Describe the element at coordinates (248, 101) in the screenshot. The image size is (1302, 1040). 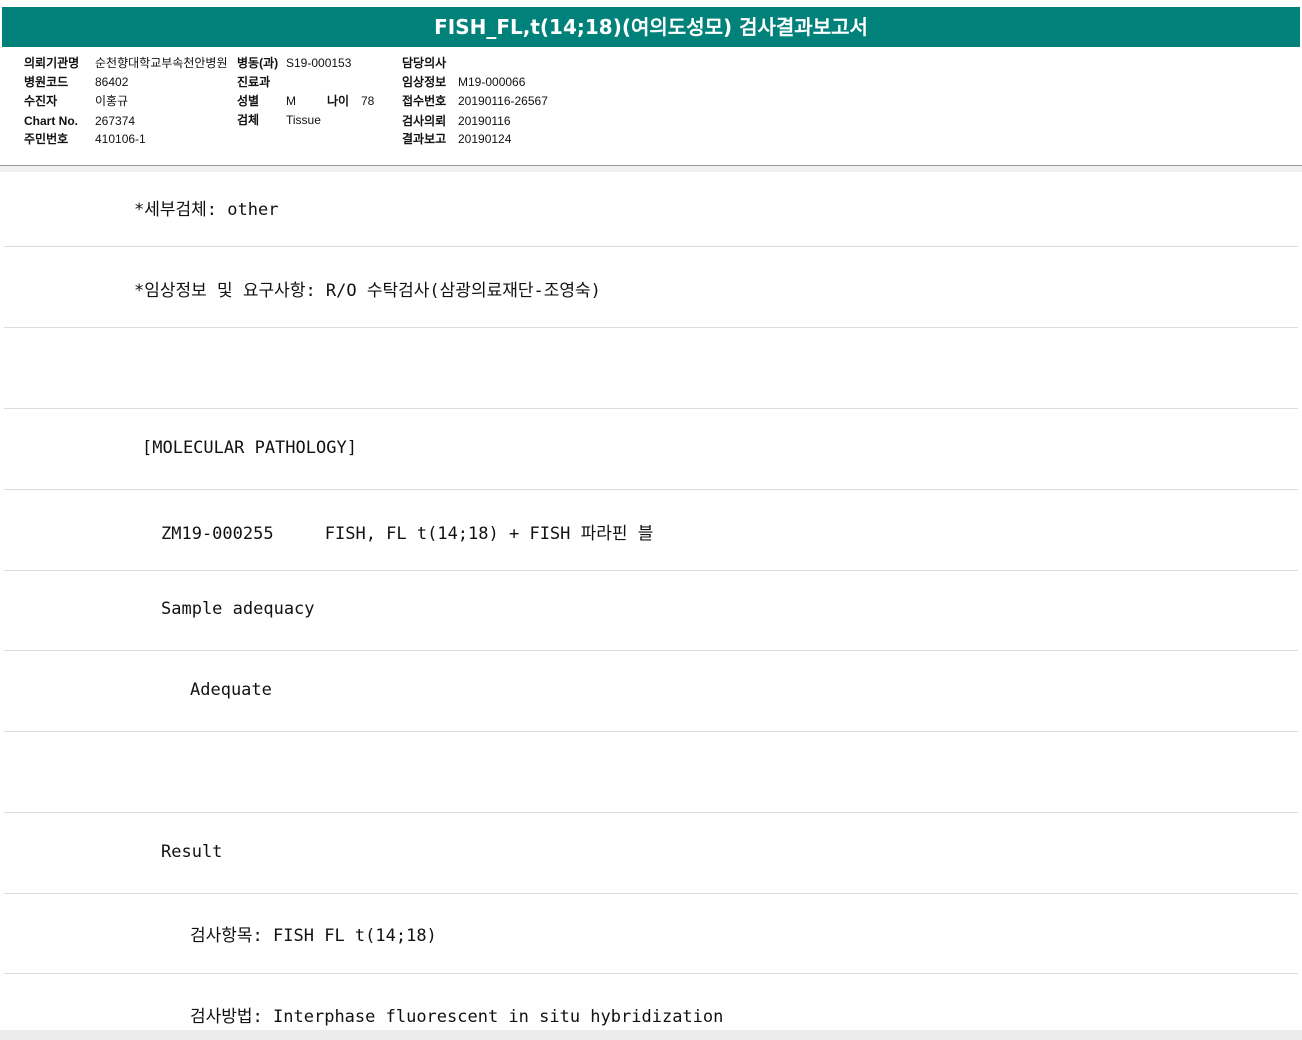
I see `sex-label: 성별` at that location.